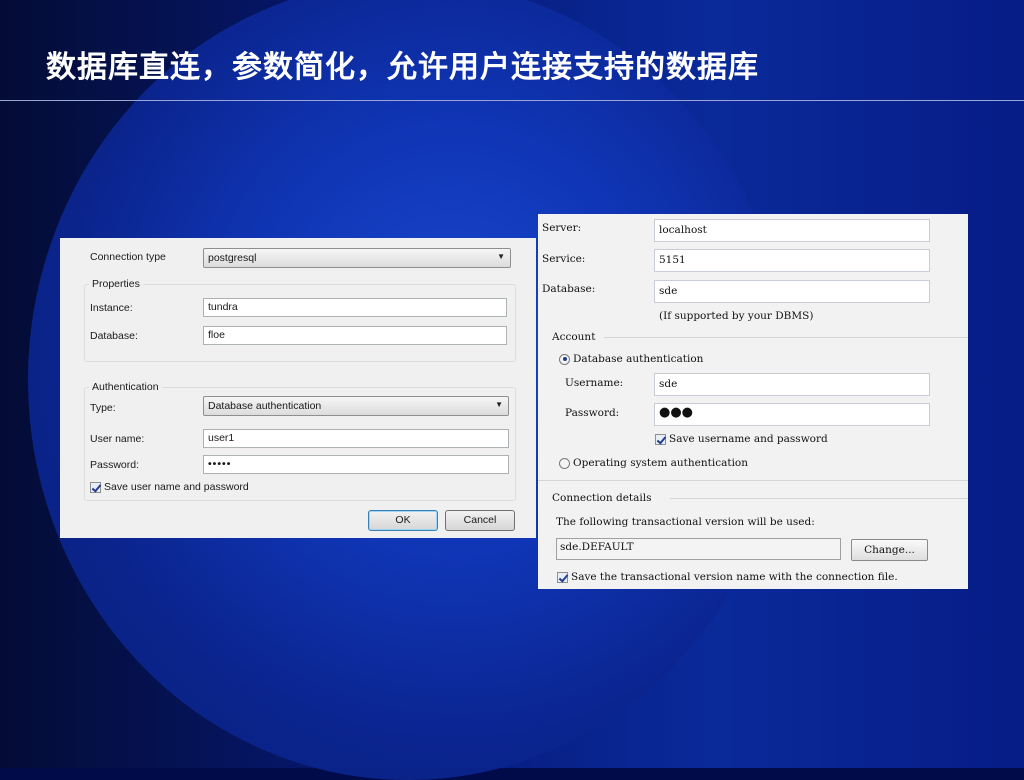  What do you see at coordinates (562, 577) in the screenshot?
I see `save-version-checkbox` at bounding box center [562, 577].